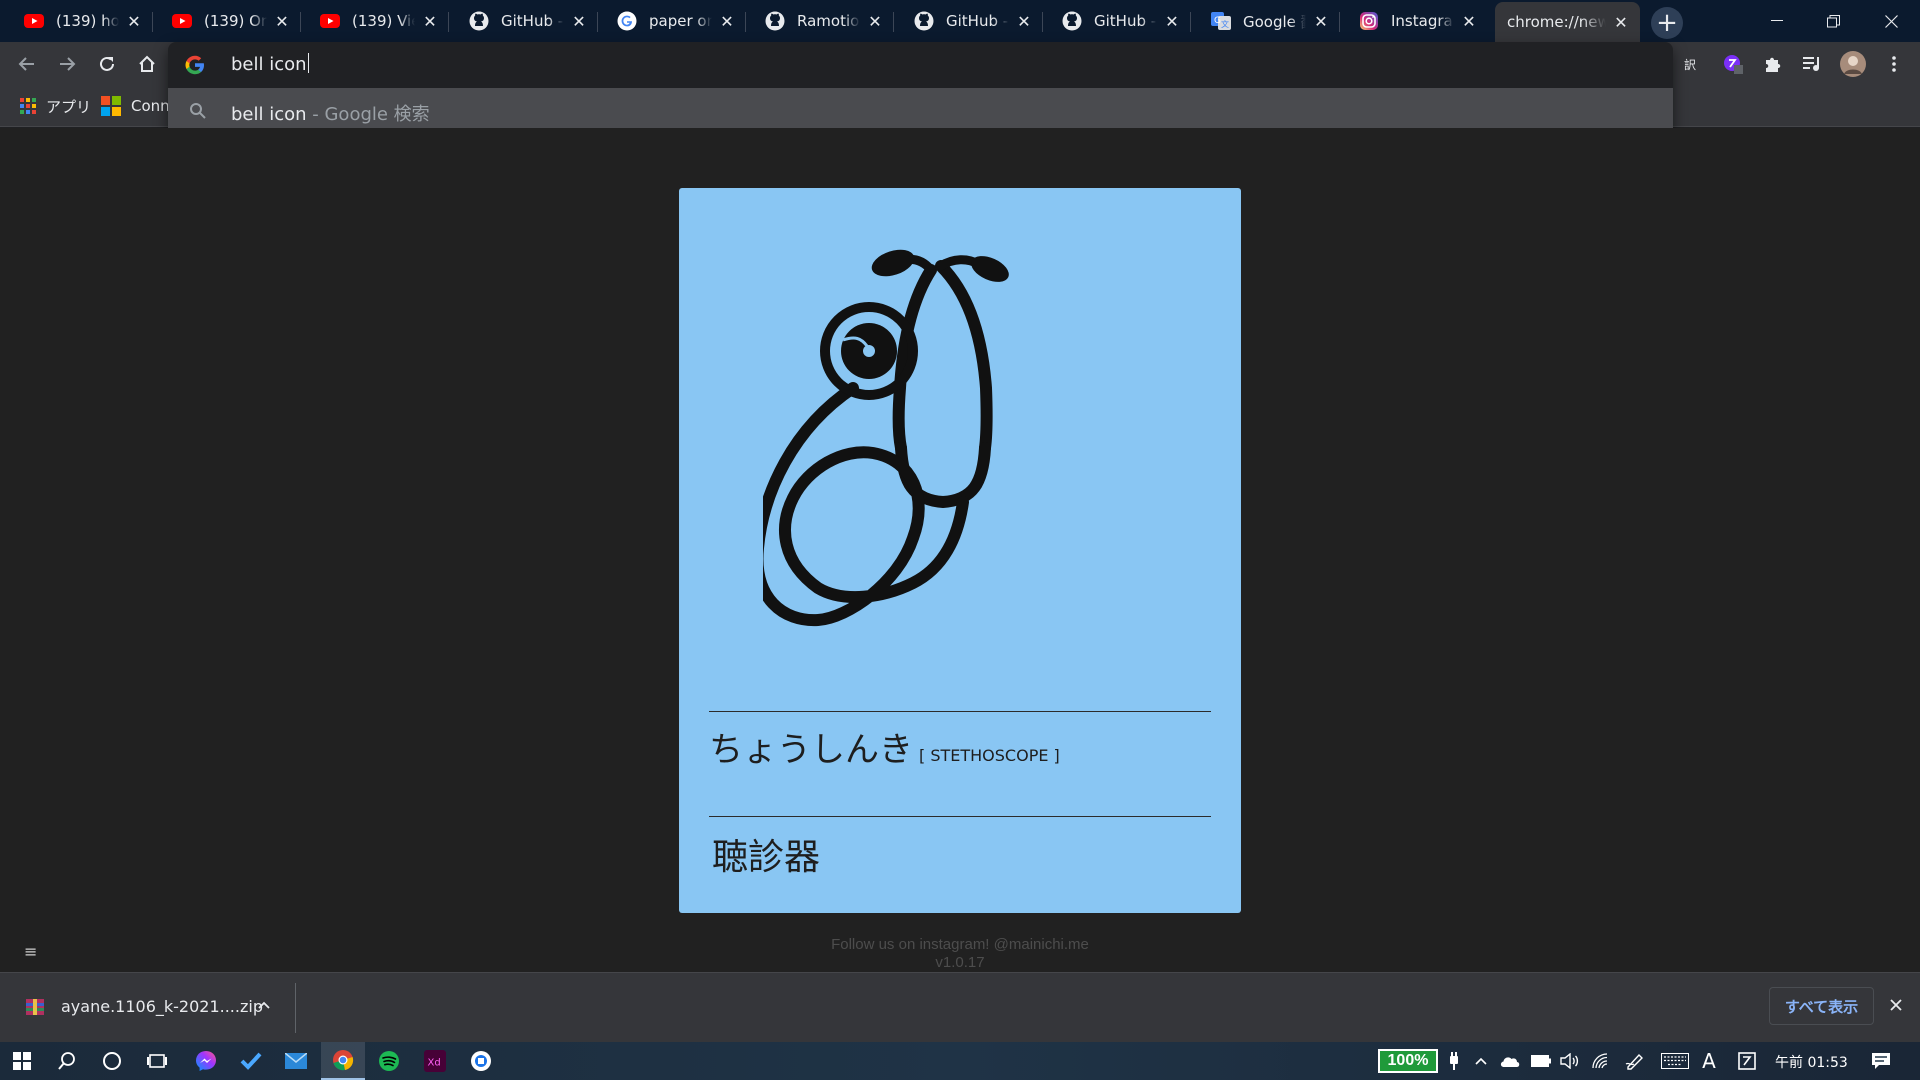 The height and width of the screenshot is (1080, 1920). What do you see at coordinates (55, 106) in the screenshot?
I see `bookmark-apps: アプリ` at bounding box center [55, 106].